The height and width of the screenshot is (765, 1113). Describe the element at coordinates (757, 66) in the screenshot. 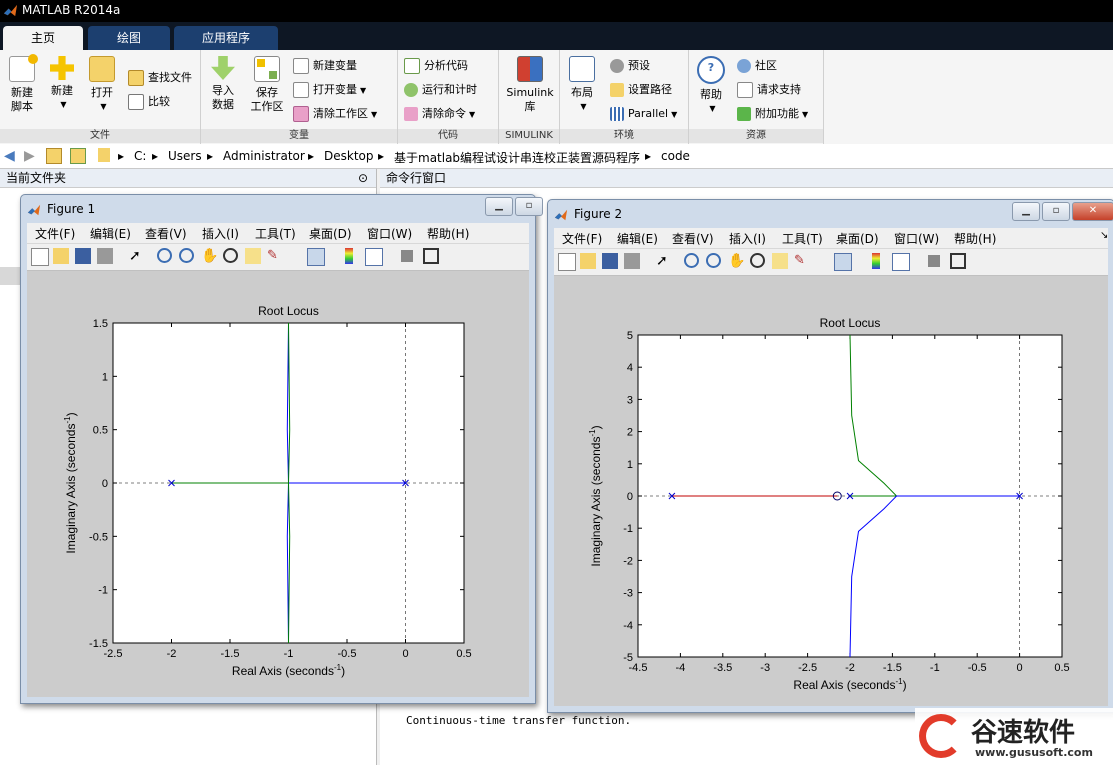

I see `community-button: 社区` at that location.